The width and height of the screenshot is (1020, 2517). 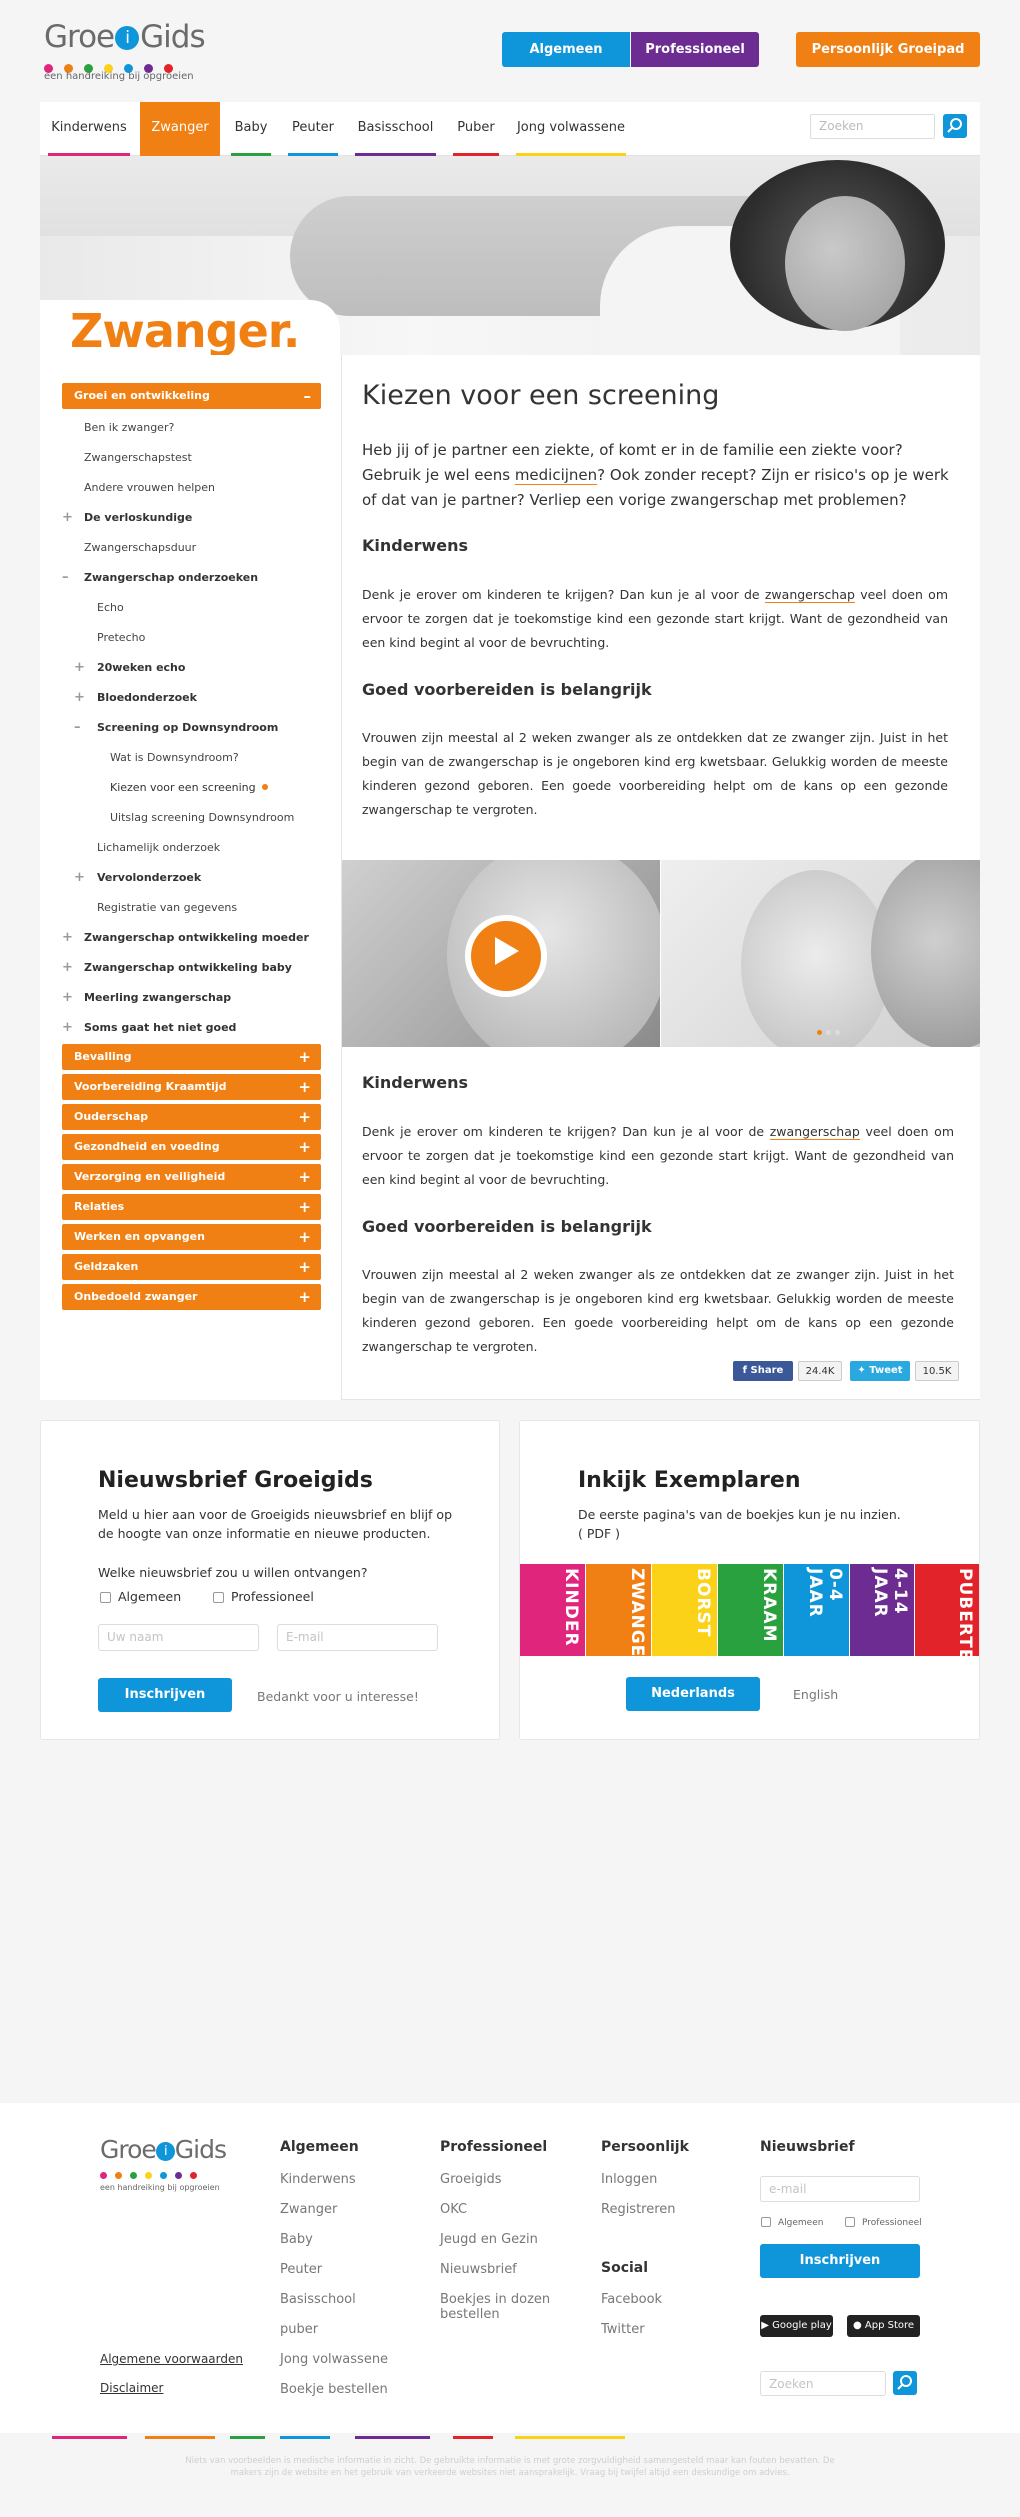 What do you see at coordinates (191, 1028) in the screenshot?
I see `sidebar-item: + Soms gaat het niet goed` at bounding box center [191, 1028].